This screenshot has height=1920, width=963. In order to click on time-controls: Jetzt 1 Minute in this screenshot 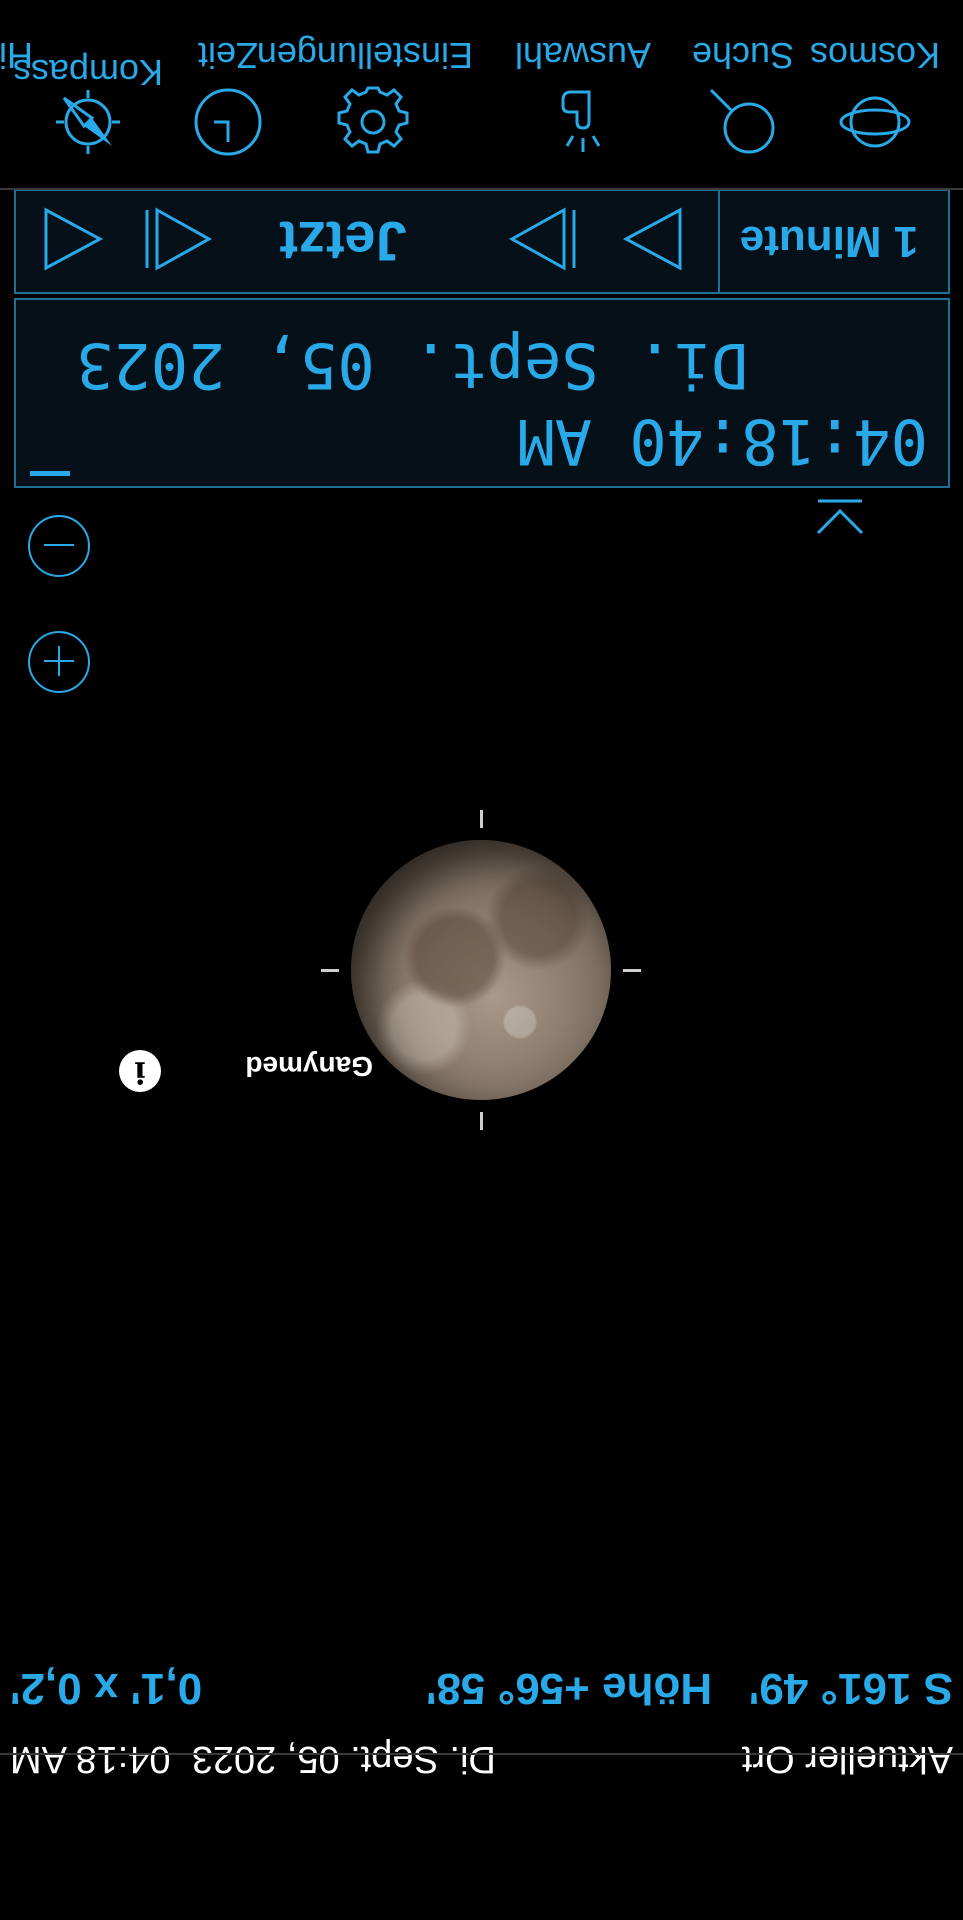, I will do `click(482, 241)`.